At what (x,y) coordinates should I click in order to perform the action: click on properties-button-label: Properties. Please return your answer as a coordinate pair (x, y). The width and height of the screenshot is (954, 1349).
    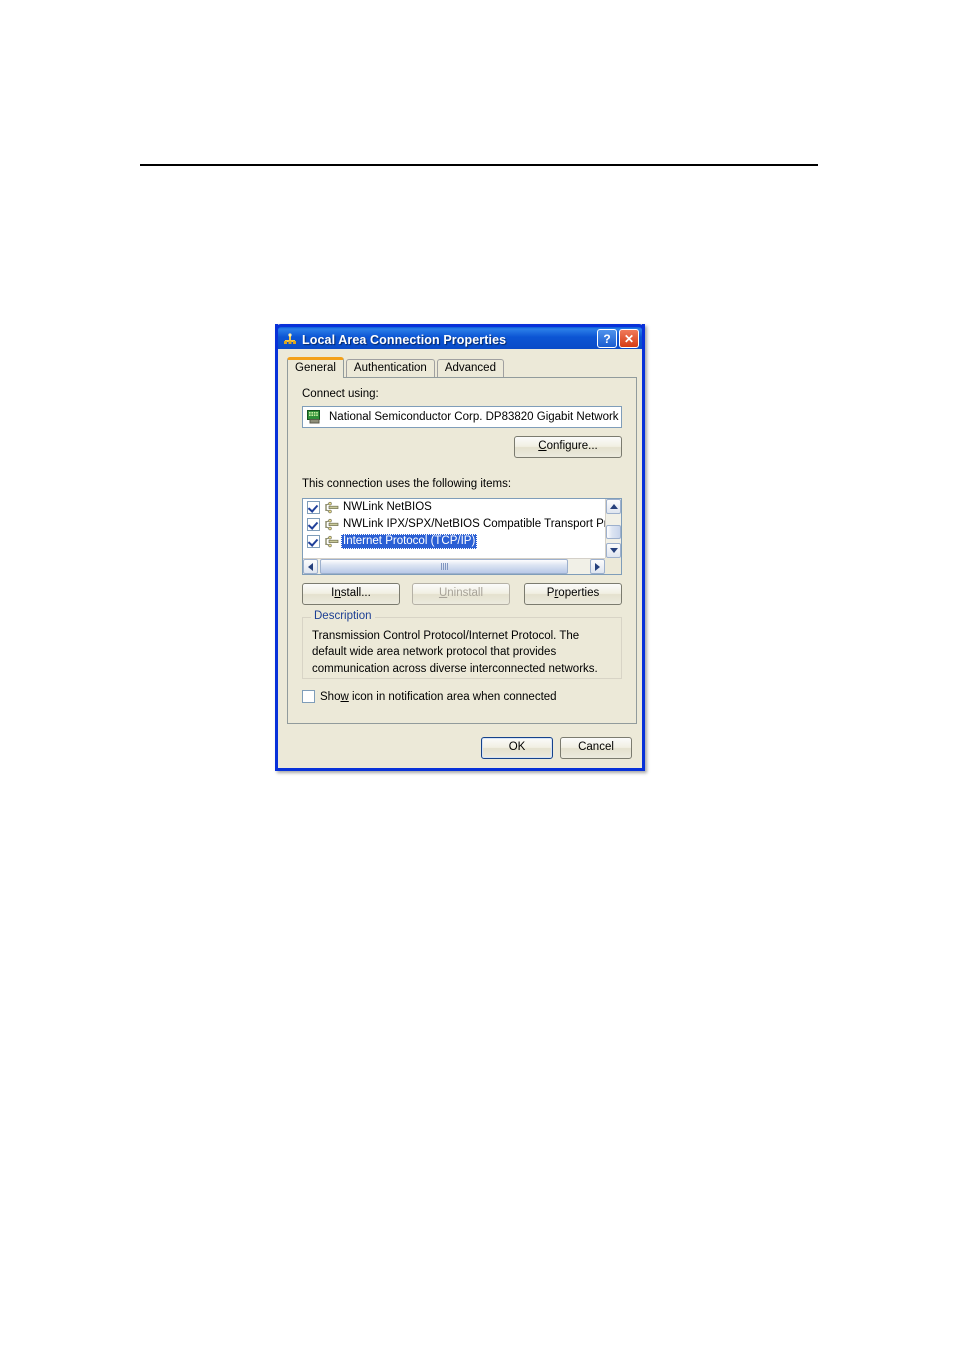
    Looking at the image, I should click on (573, 593).